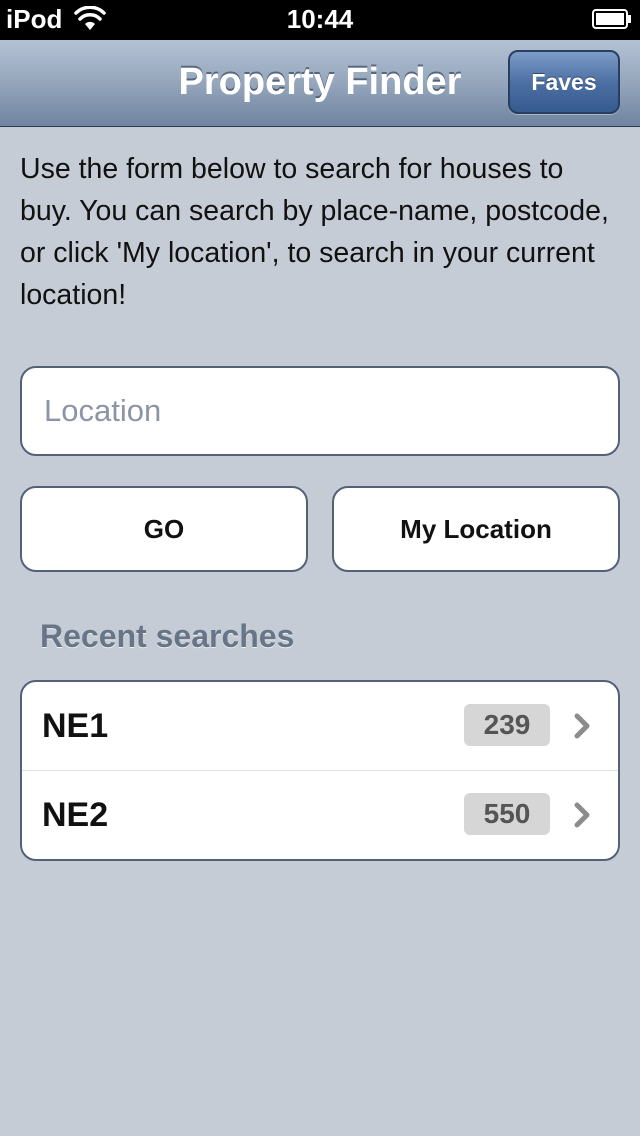 This screenshot has height=1136, width=640. What do you see at coordinates (75, 815) in the screenshot?
I see `recent-search-label: NE2` at bounding box center [75, 815].